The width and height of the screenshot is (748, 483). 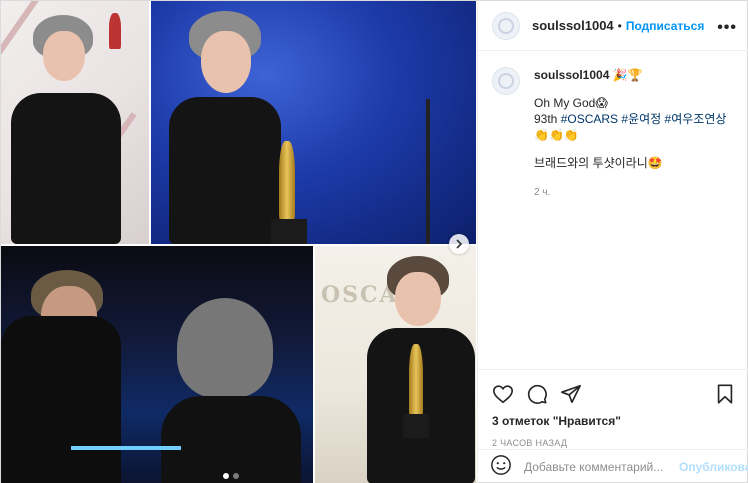 I want to click on carousel-next-button, so click(x=459, y=244).